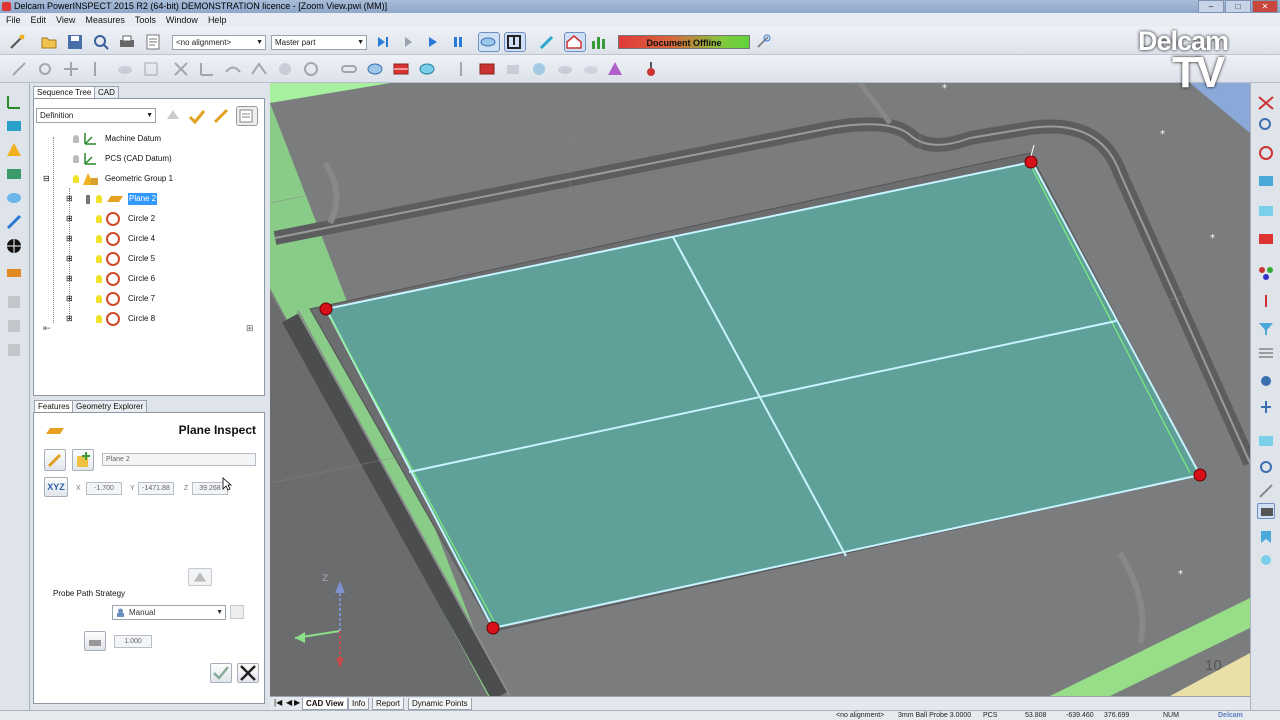  Describe the element at coordinates (149, 279) in the screenshot. I see `tree-item-circle-6: ⊞ Circle 6` at that location.